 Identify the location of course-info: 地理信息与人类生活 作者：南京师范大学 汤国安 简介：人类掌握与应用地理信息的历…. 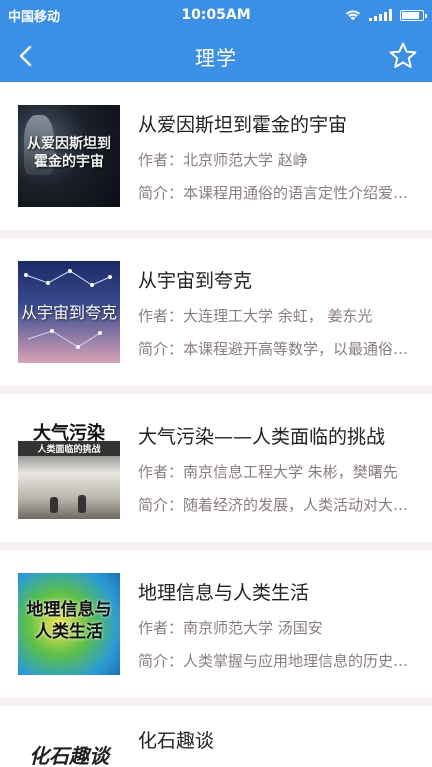
(276, 624).